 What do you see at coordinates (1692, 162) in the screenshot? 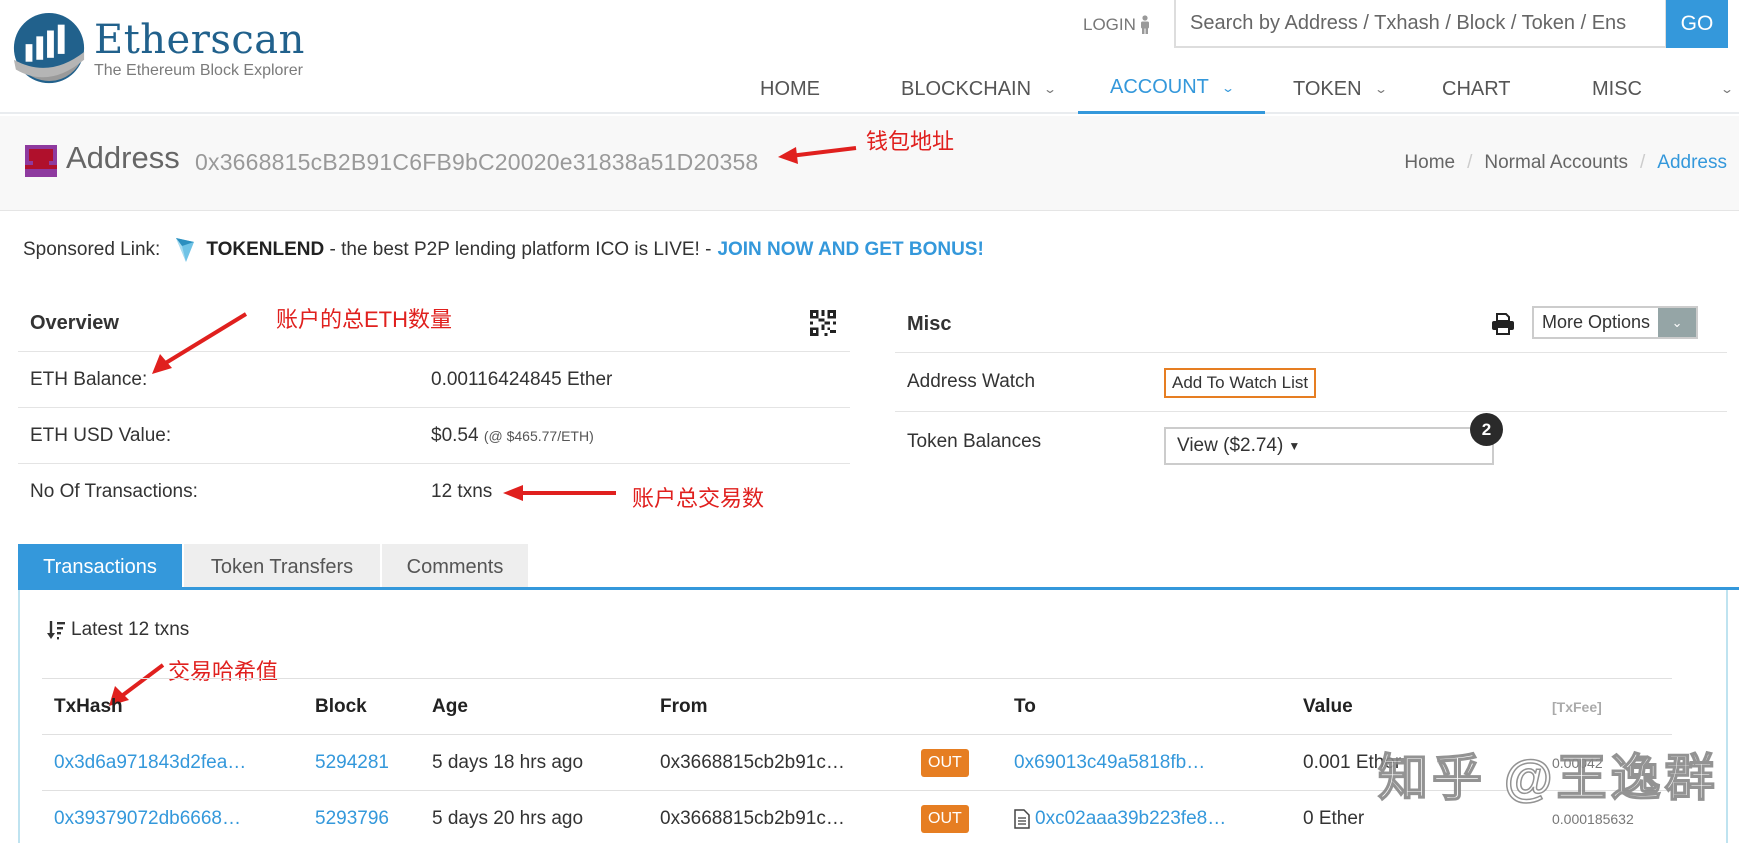
I see `breadcrumb-address: Address` at bounding box center [1692, 162].